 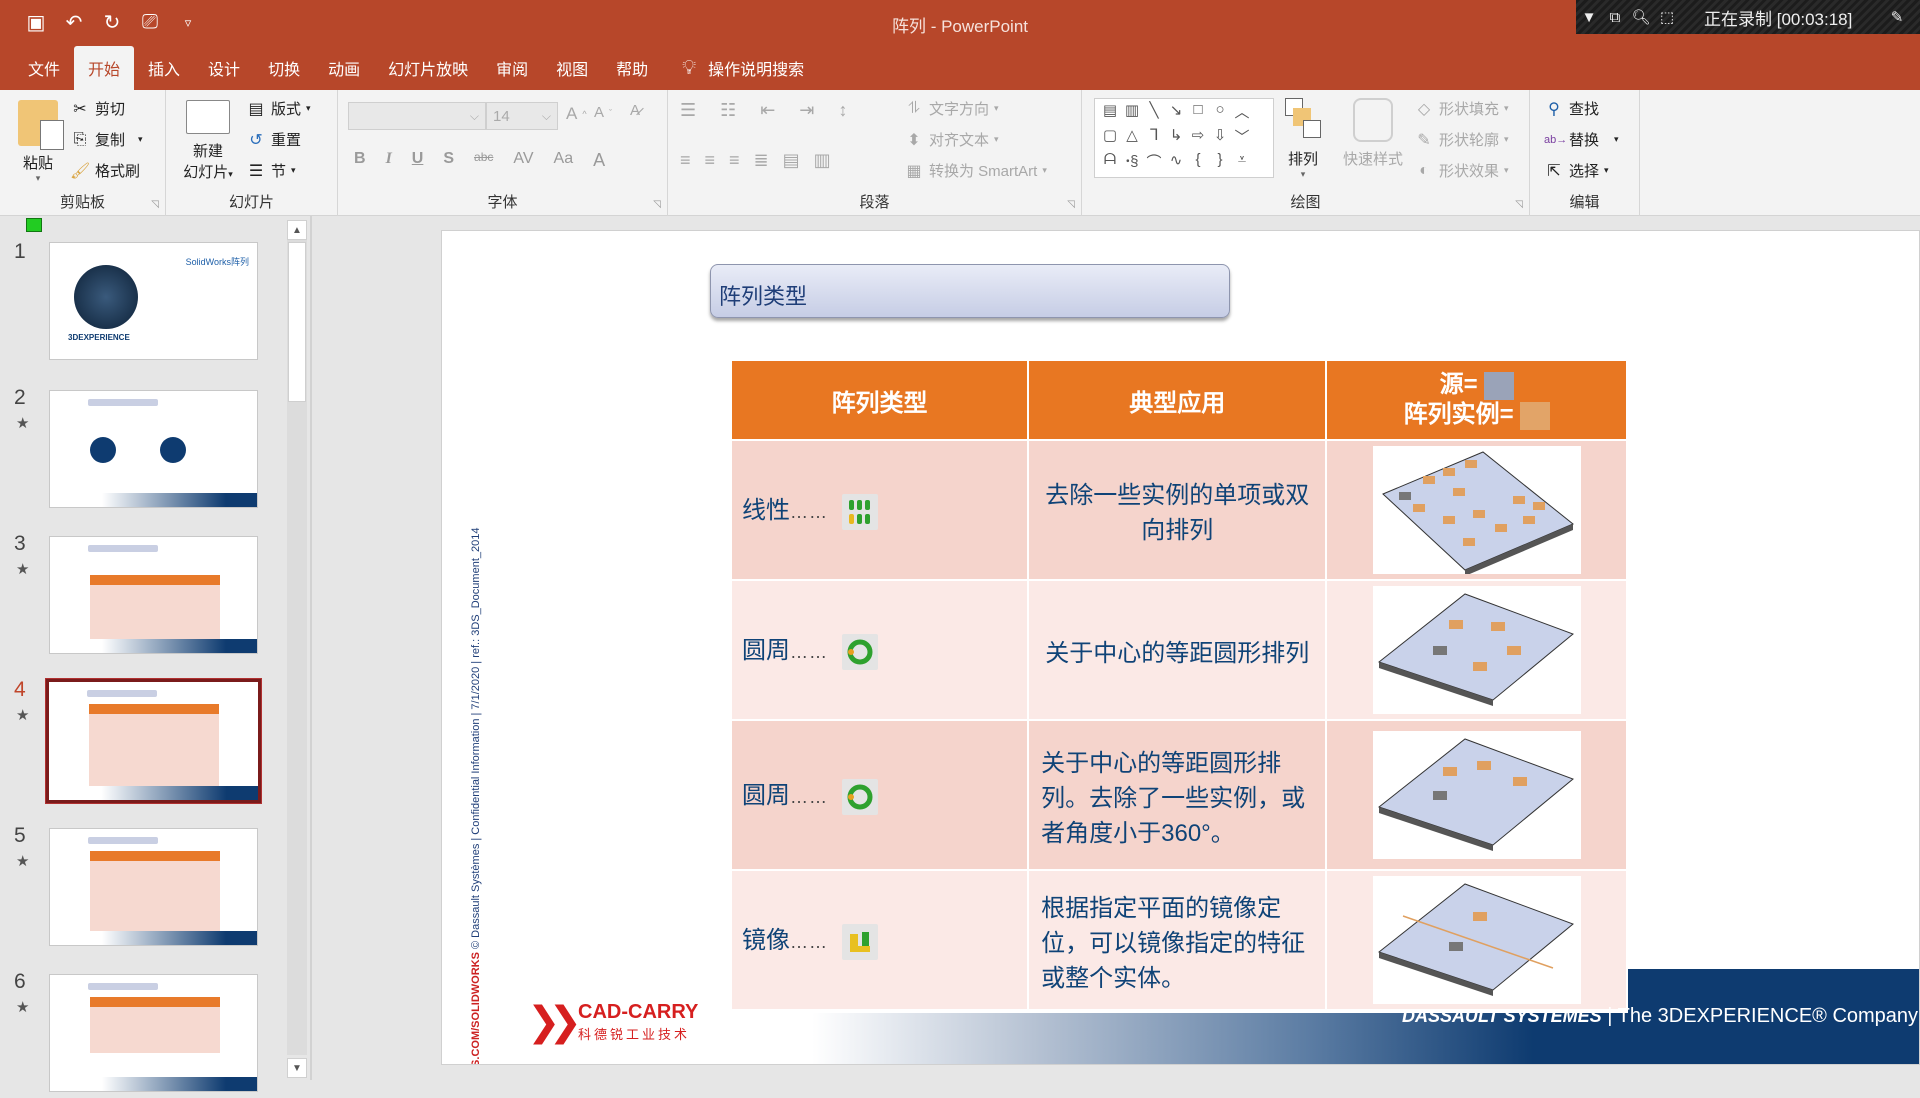 What do you see at coordinates (271, 170) in the screenshot?
I see `section-button: ☰ 节 ▾` at bounding box center [271, 170].